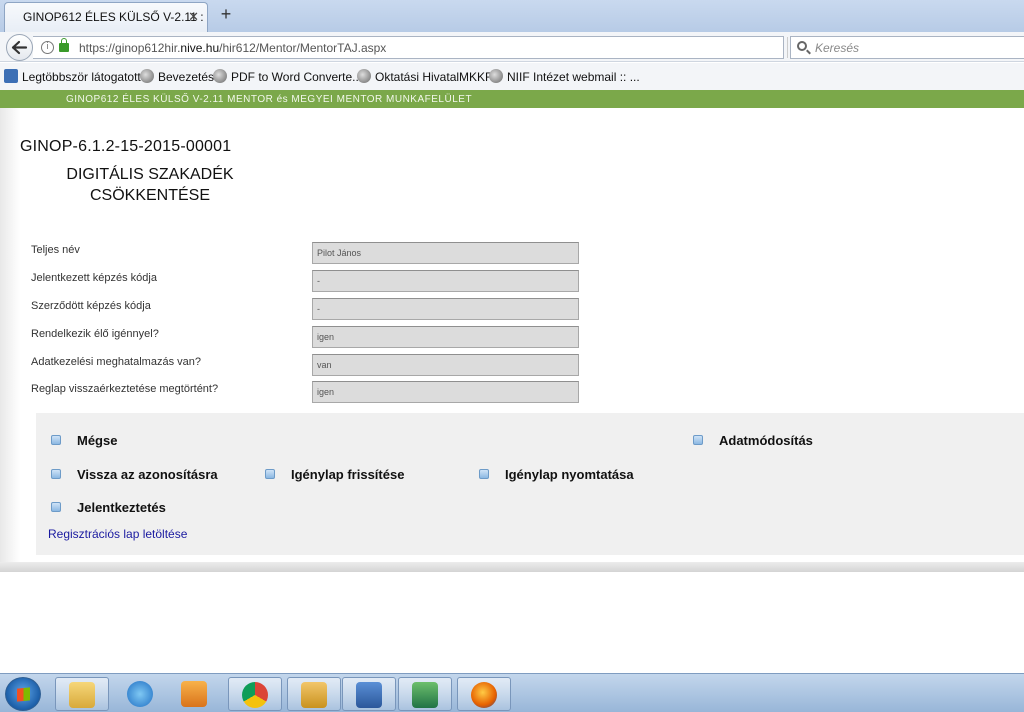 Image resolution: width=1024 pixels, height=712 pixels. Describe the element at coordinates (303, 48) in the screenshot. I see `url-path: /hir612/Mentor/MentorTAJ.aspx` at that location.